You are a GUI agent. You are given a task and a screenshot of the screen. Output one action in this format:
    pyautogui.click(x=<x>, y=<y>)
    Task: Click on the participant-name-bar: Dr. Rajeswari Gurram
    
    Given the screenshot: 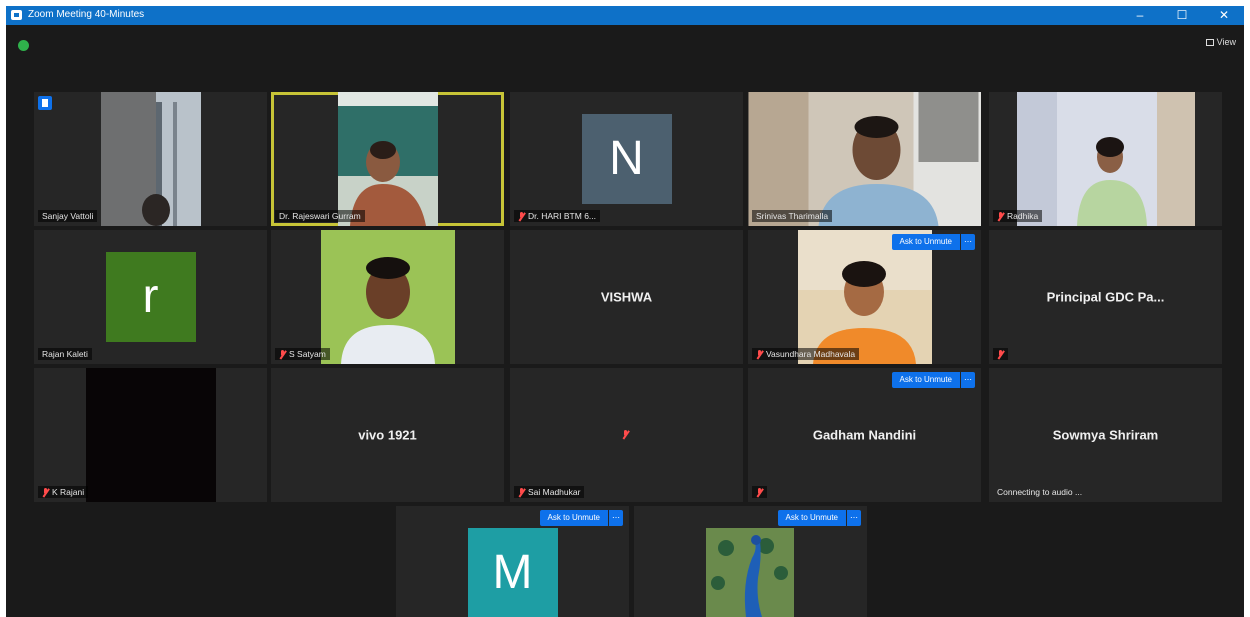 What is the action you would take?
    pyautogui.click(x=320, y=216)
    